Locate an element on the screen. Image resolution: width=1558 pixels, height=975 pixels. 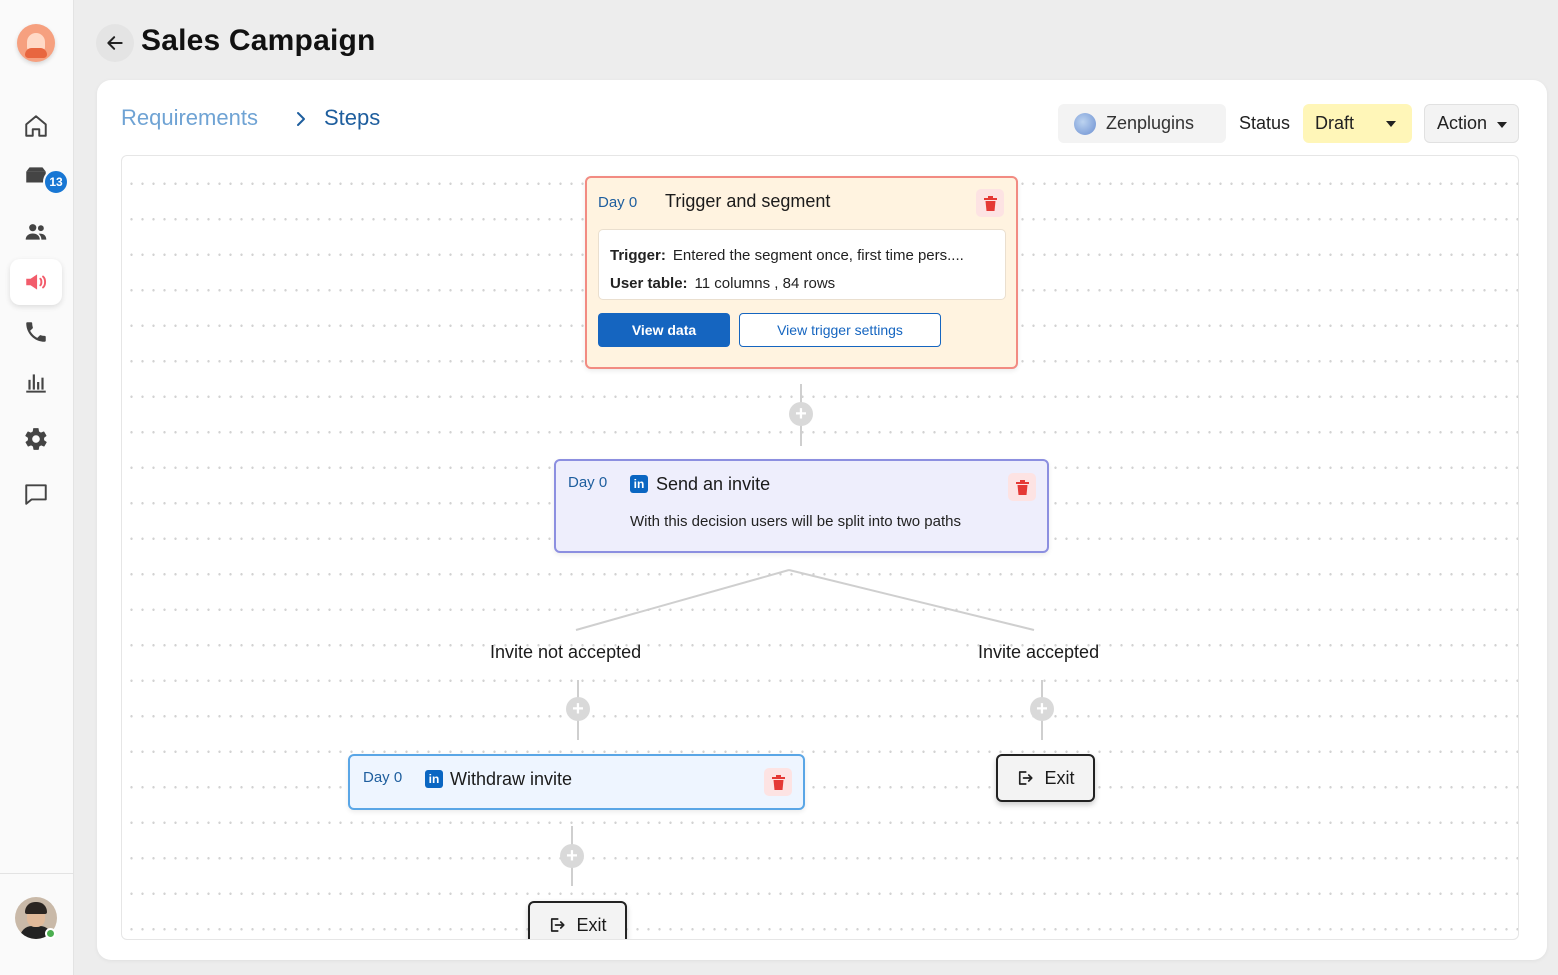
page-title: Sales Campaign is located at coordinates (258, 40).